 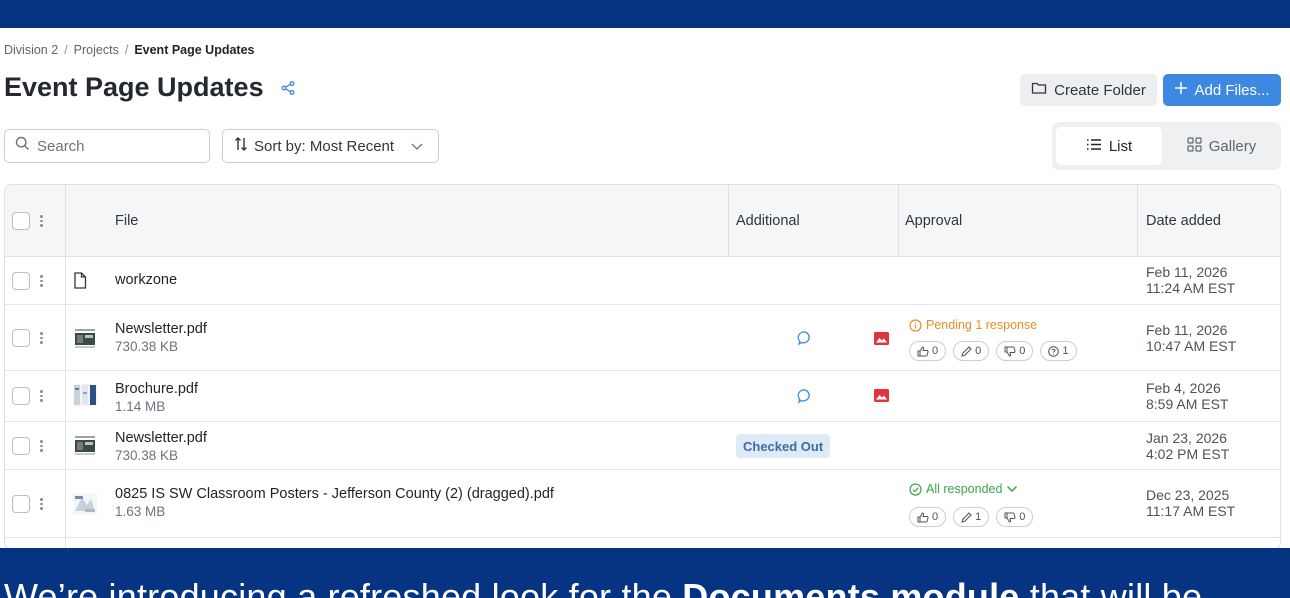 I want to click on sort-icon, so click(x=241, y=146).